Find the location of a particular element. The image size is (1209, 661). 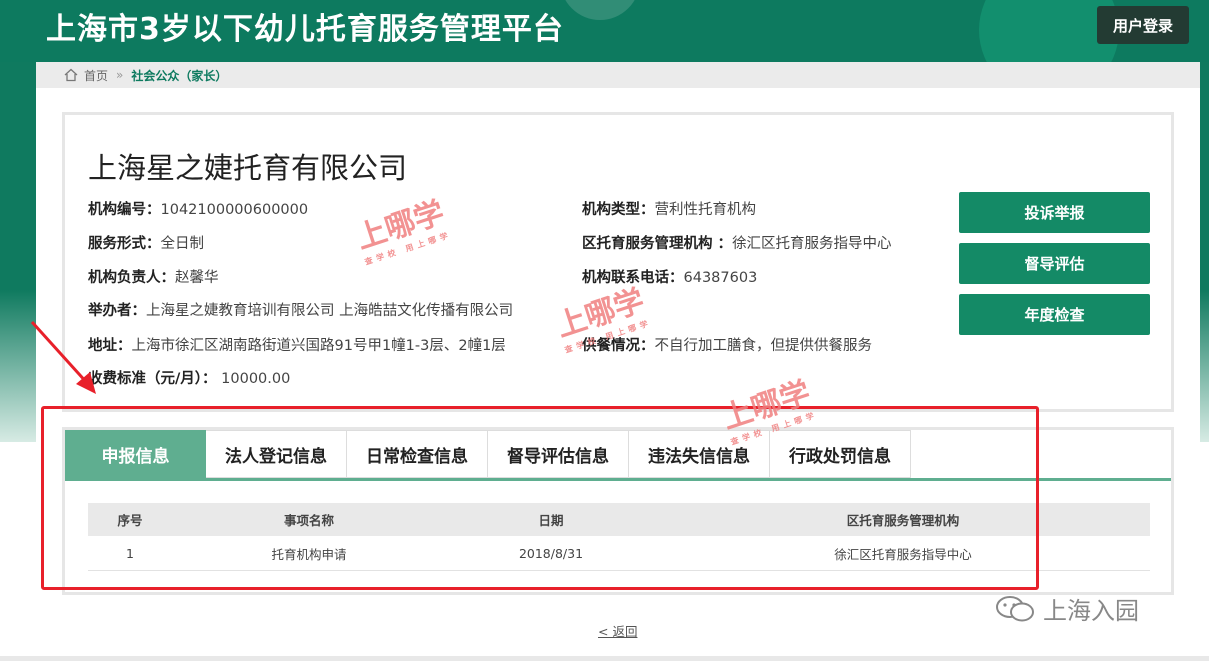

meal-service: 供餐情况：不自行加工膳食，但提供供餐服务 is located at coordinates (727, 344).